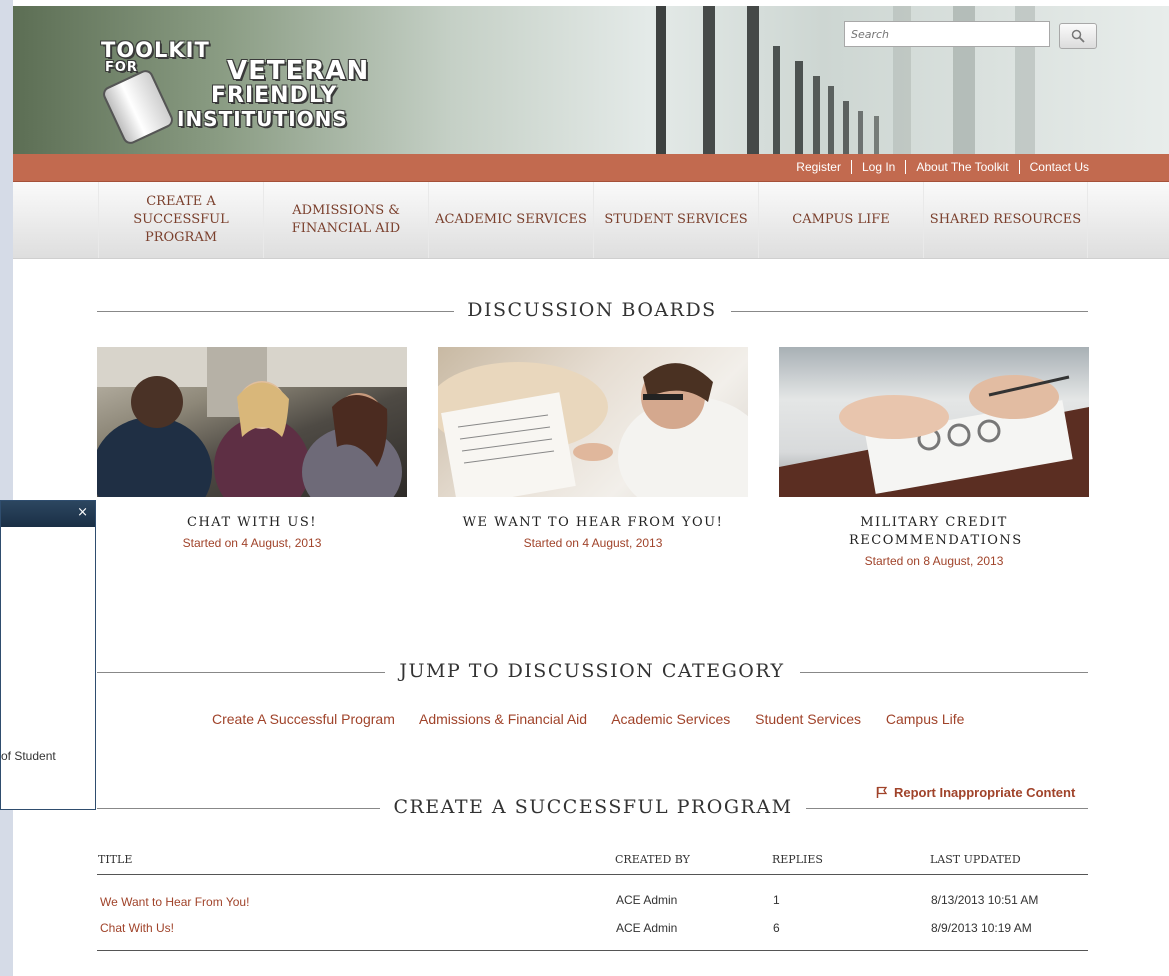 The image size is (1169, 976). Describe the element at coordinates (503, 719) in the screenshot. I see `category-link: Admissions & Financial Aid` at that location.